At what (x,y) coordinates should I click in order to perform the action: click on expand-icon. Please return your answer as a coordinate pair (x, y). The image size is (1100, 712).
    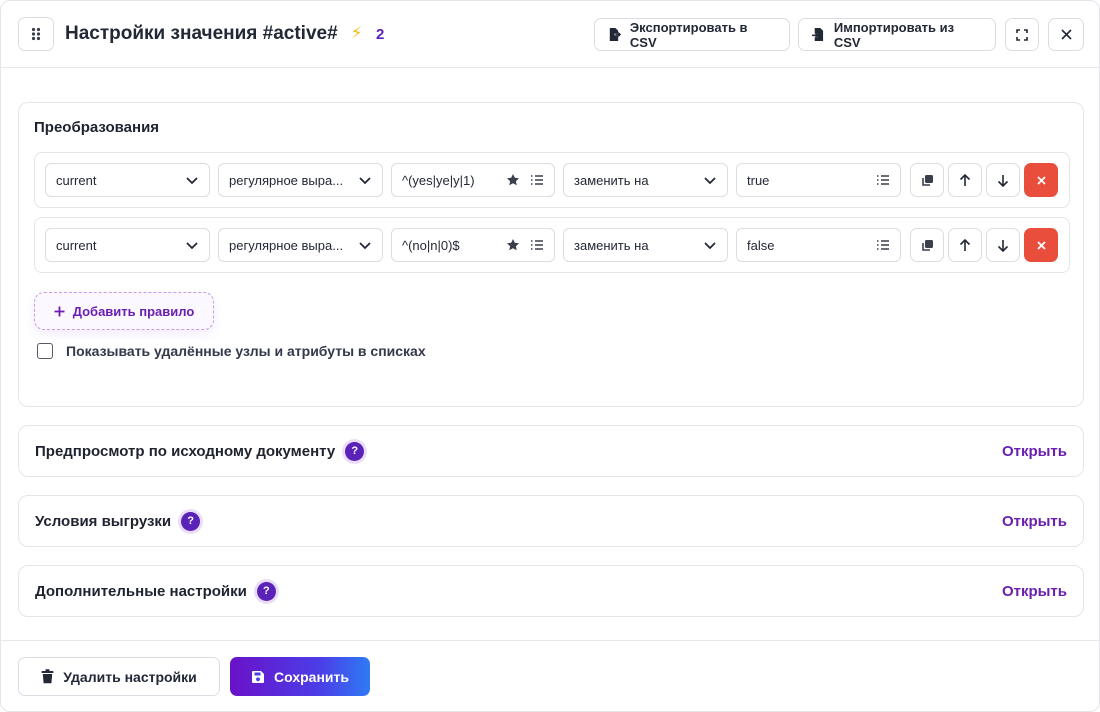
    Looking at the image, I should click on (1022, 34).